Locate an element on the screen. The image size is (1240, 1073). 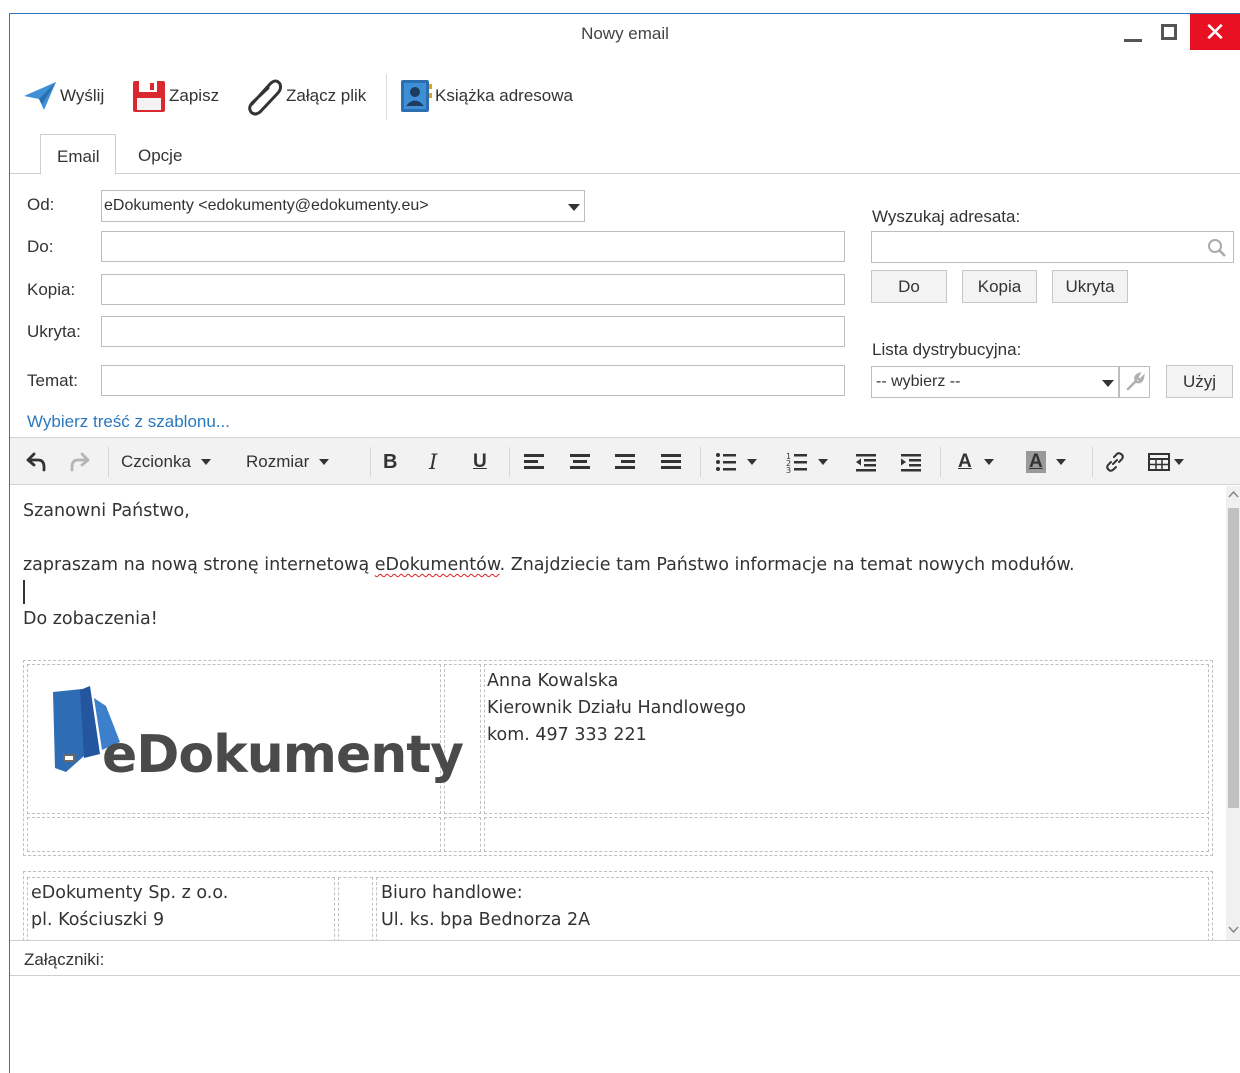
add-bcc-button: Ukryta is located at coordinates (1090, 286).